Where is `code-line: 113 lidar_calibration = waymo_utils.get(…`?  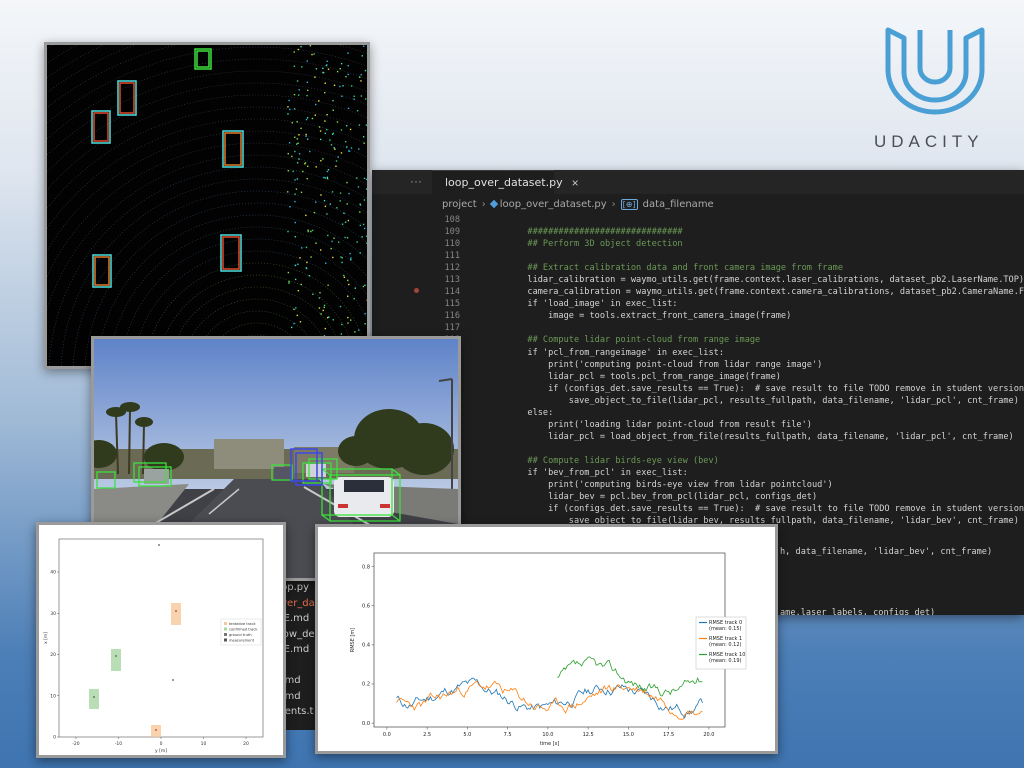
code-line: 113 lidar_calibration = waymo_utils.get(… is located at coordinates (728, 280).